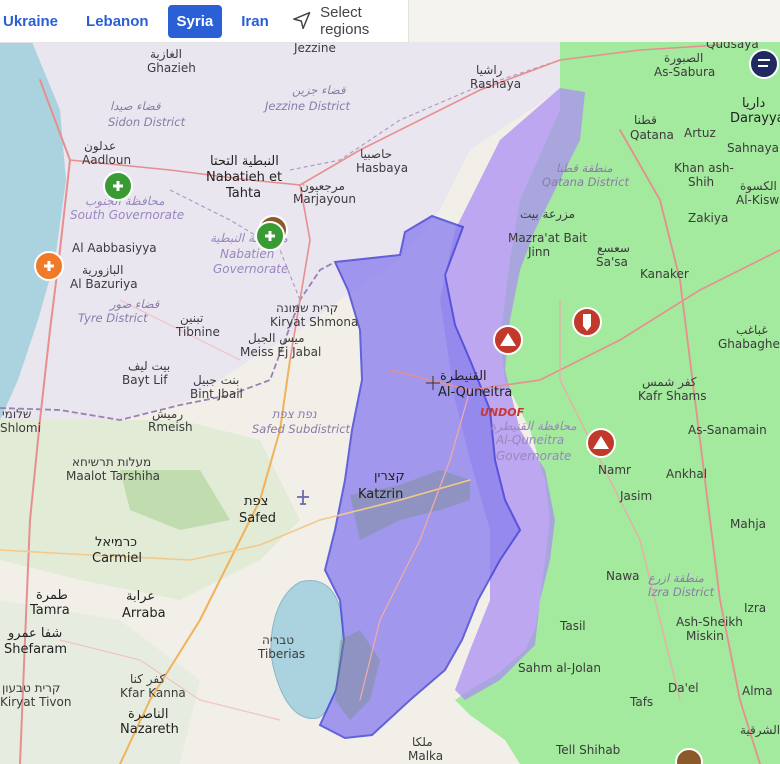 Image resolution: width=780 pixels, height=764 pixels. Describe the element at coordinates (294, 414) in the screenshot. I see `map-label: נפת צפת` at that location.